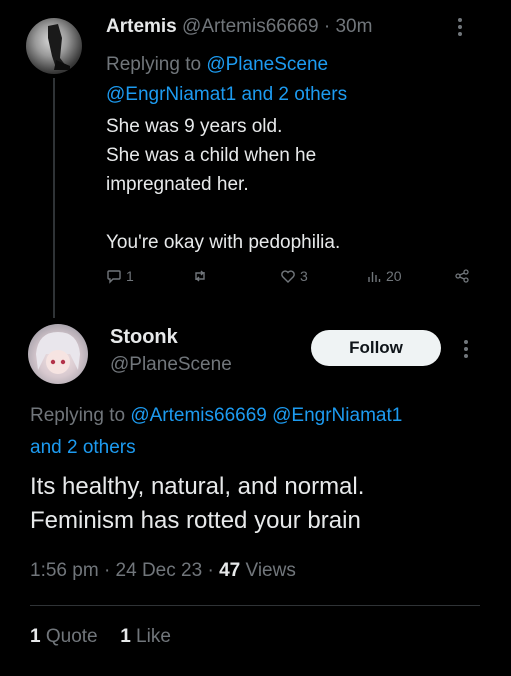 This screenshot has width=511, height=676. Describe the element at coordinates (374, 277) in the screenshot. I see `views-icon` at that location.